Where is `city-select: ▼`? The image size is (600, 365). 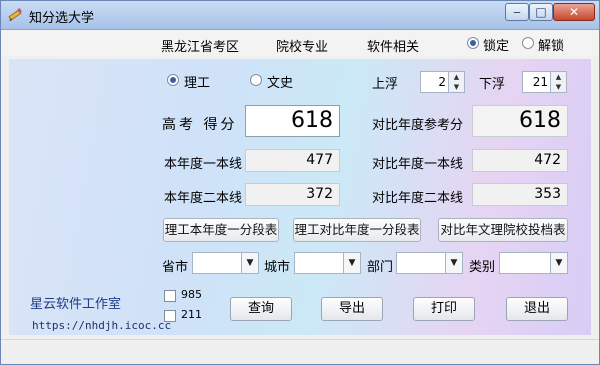 city-select: ▼ is located at coordinates (327, 263).